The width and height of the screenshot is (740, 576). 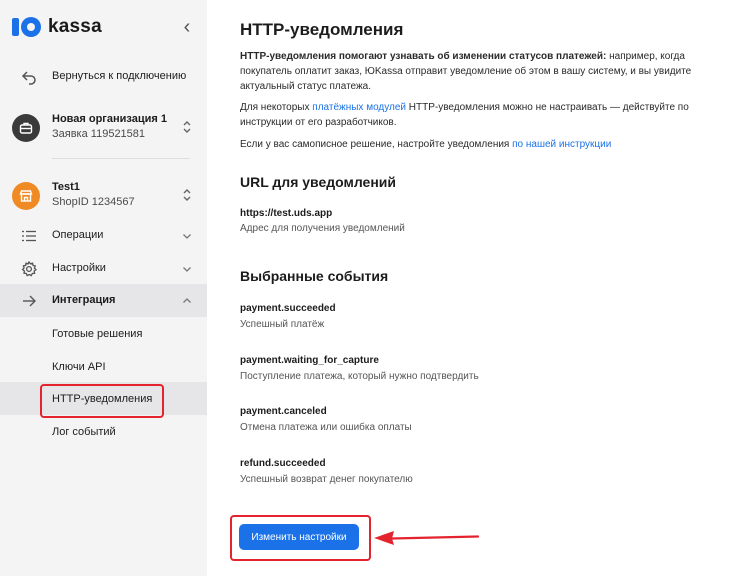 I want to click on event-desc: Успешный возврат денег покупателю, so click(x=326, y=479).